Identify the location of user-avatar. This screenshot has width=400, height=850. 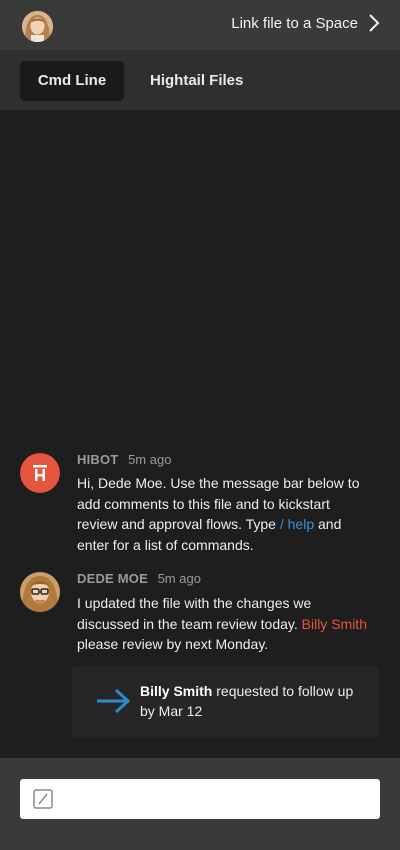
(37, 26).